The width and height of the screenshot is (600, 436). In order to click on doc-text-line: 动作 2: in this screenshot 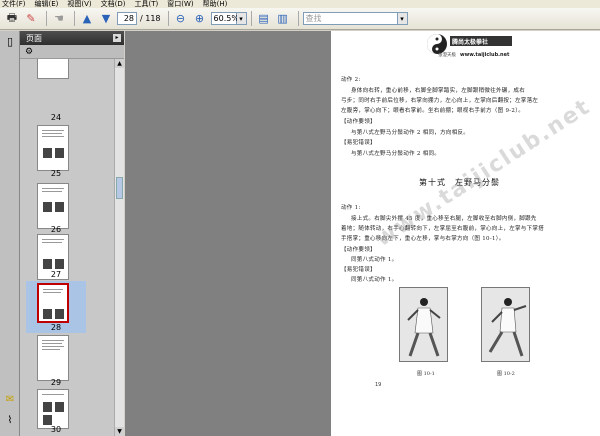, I will do `click(351, 80)`.